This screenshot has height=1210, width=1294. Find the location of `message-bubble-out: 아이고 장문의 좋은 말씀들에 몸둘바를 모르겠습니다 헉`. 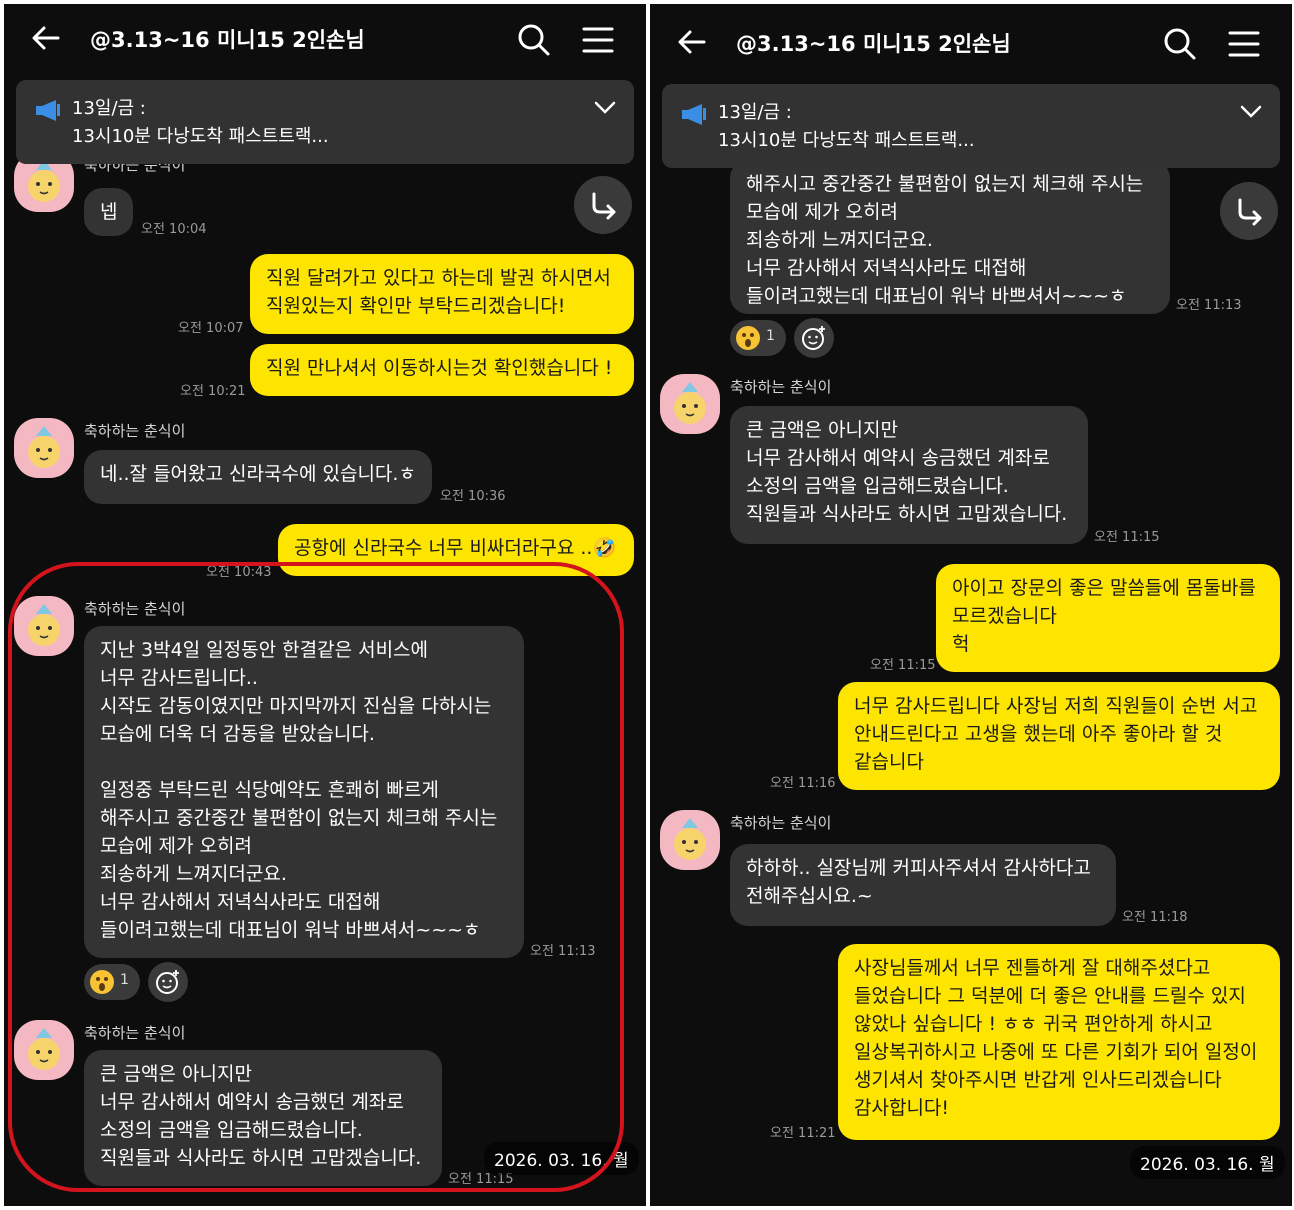

message-bubble-out: 아이고 장문의 좋은 말씀들에 몸둘바를 모르겠습니다 헉 is located at coordinates (1108, 618).